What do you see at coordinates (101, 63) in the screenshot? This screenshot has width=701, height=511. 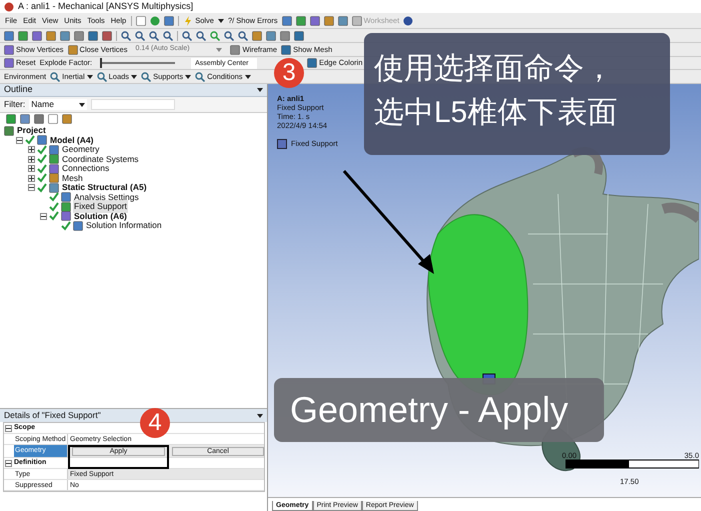 I see `explode-slider-handle` at bounding box center [101, 63].